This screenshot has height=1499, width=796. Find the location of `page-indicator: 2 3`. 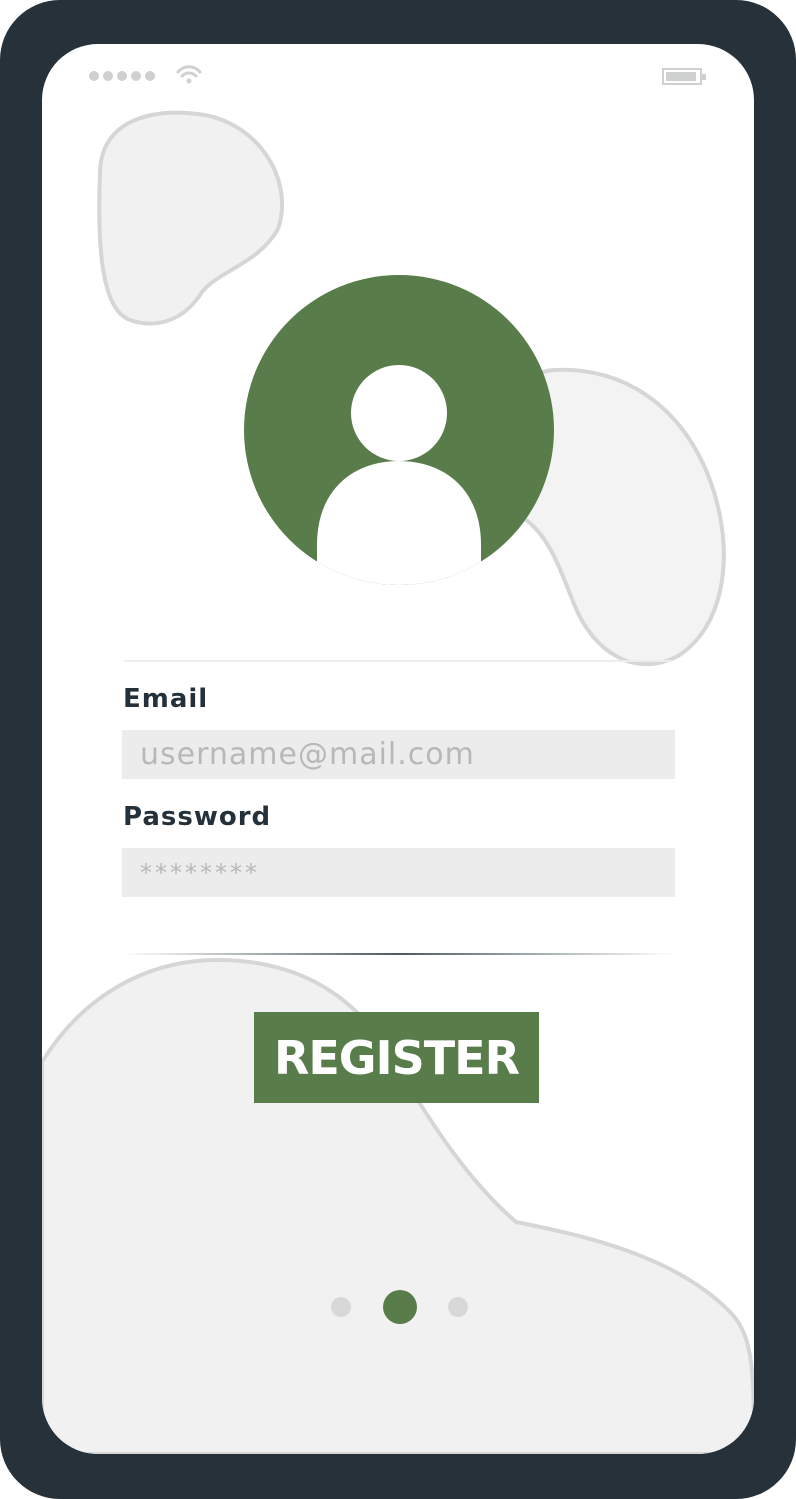

page-indicator: 2 3 is located at coordinates (401, 1307).